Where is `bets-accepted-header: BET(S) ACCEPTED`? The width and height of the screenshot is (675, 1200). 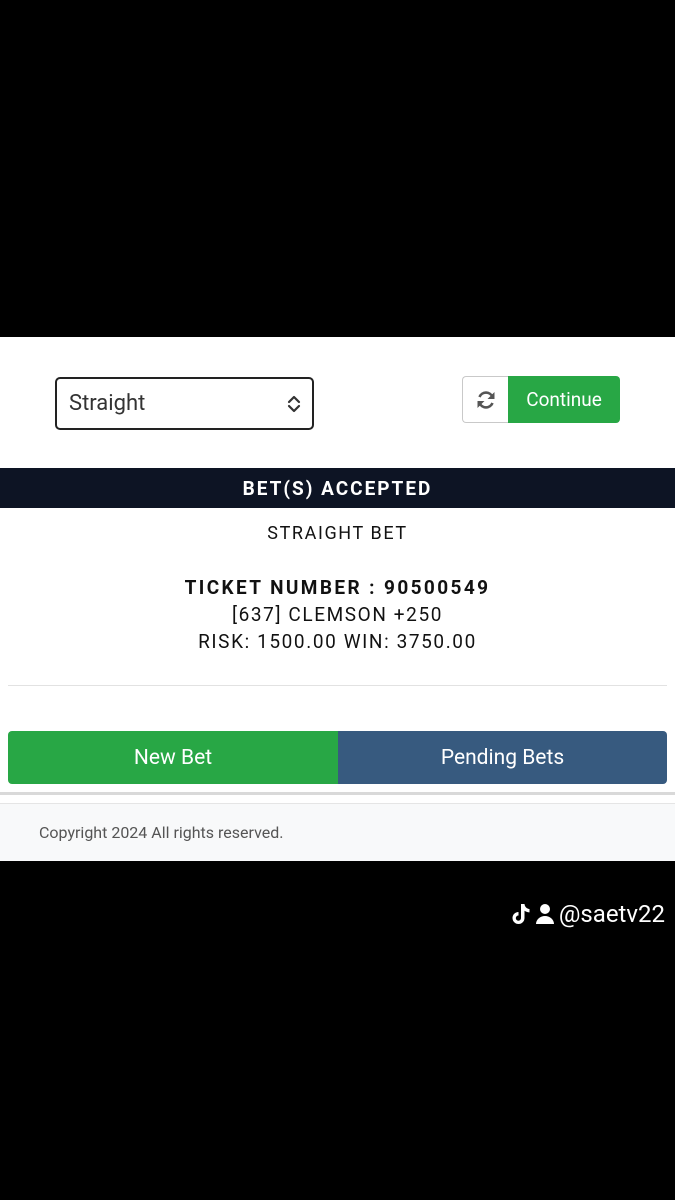 bets-accepted-header: BET(S) ACCEPTED is located at coordinates (337, 488).